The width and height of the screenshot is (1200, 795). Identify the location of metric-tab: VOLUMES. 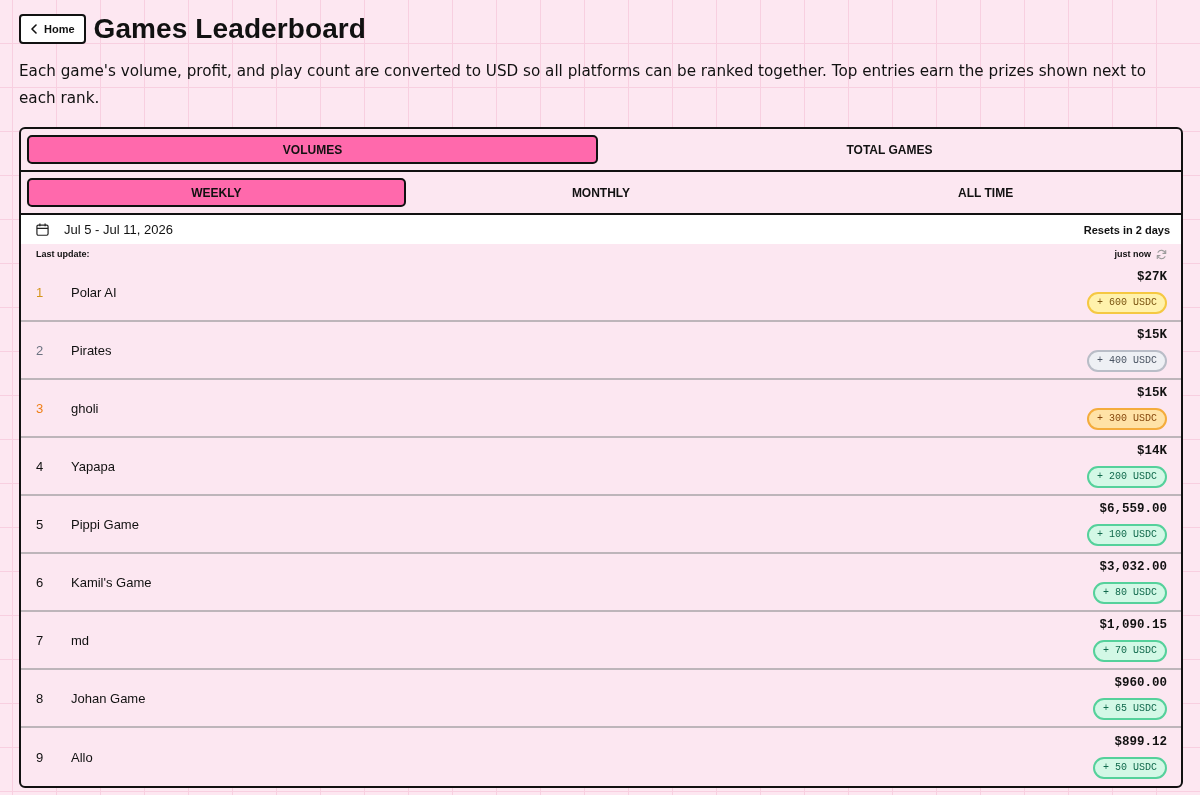
(312, 149).